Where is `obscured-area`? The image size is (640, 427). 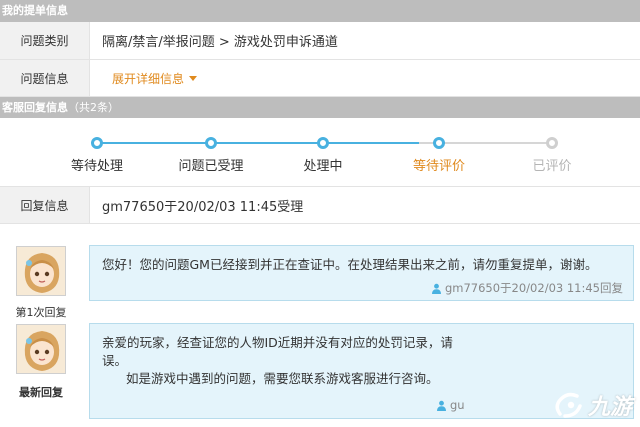
obscured-area is located at coordinates (540, 347).